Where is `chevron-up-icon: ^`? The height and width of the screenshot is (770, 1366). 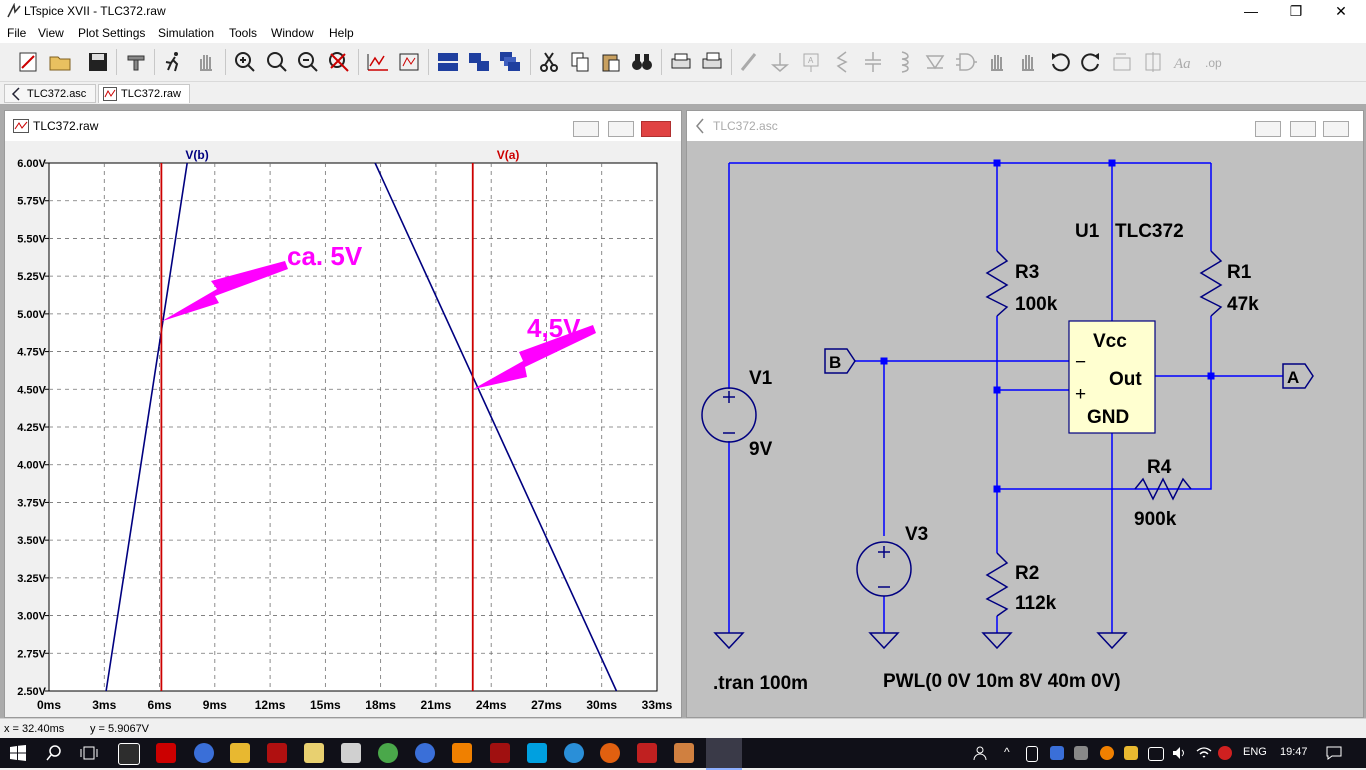 chevron-up-icon: ^ is located at coordinates (1007, 752).